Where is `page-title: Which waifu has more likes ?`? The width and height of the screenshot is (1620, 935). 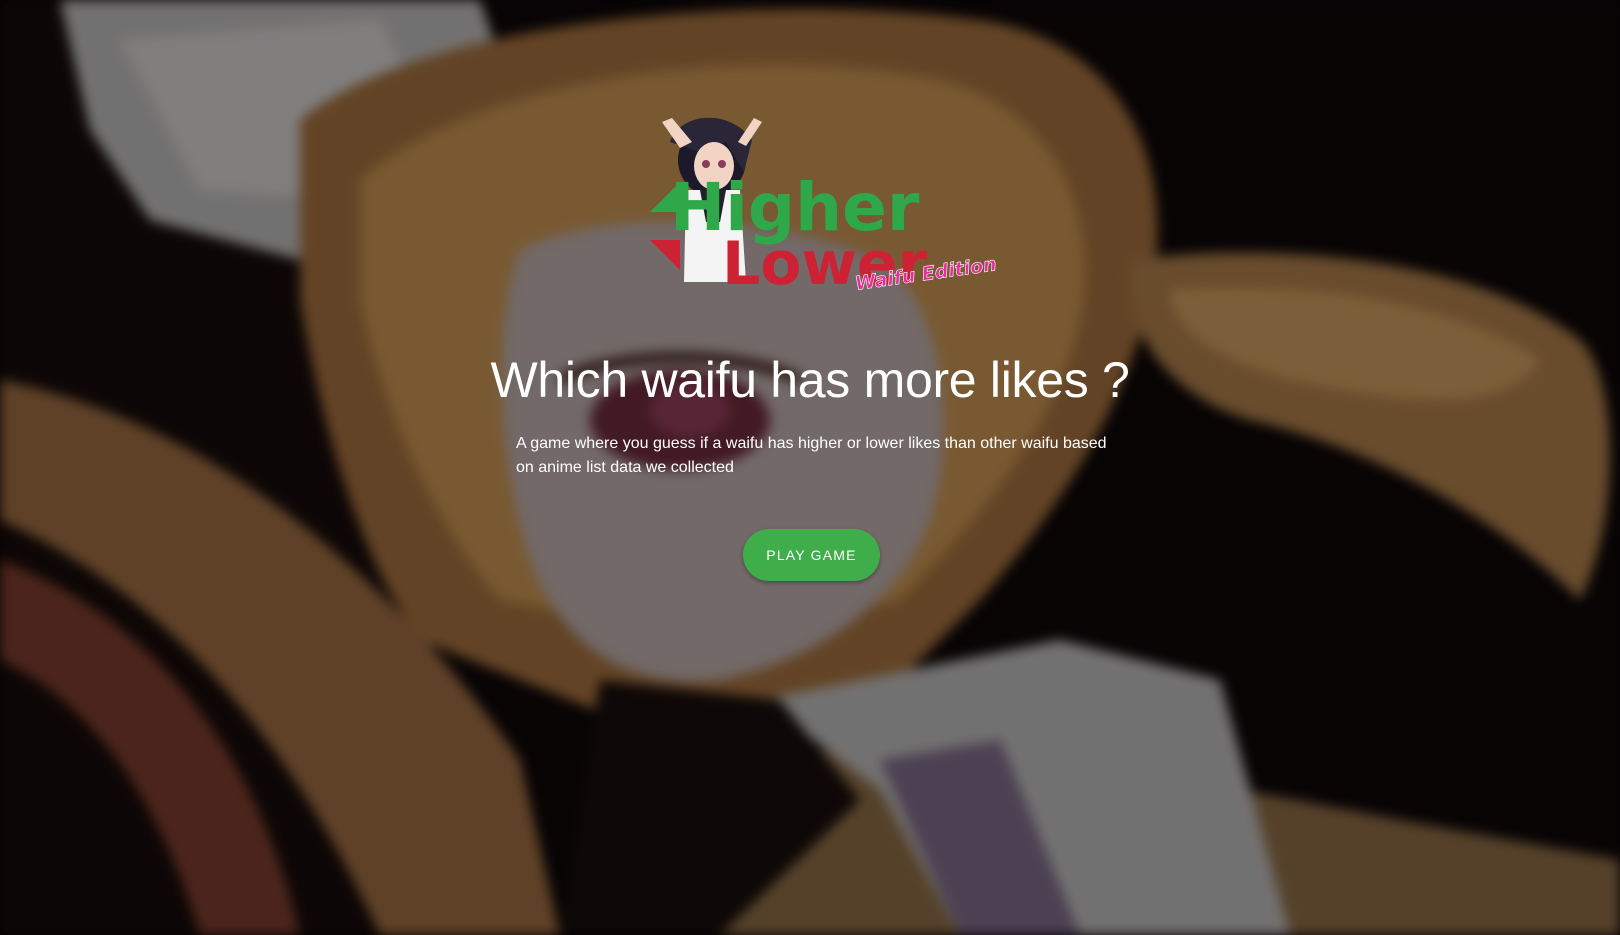 page-title: Which waifu has more likes ? is located at coordinates (810, 380).